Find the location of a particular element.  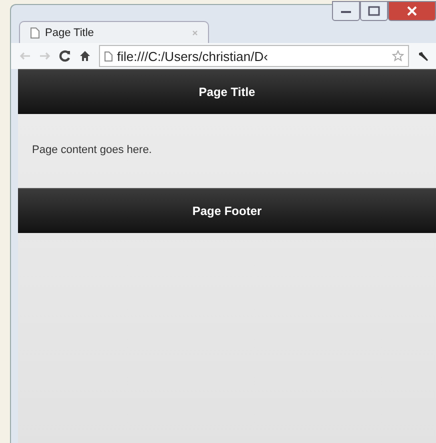

maximize-button is located at coordinates (374, 11).